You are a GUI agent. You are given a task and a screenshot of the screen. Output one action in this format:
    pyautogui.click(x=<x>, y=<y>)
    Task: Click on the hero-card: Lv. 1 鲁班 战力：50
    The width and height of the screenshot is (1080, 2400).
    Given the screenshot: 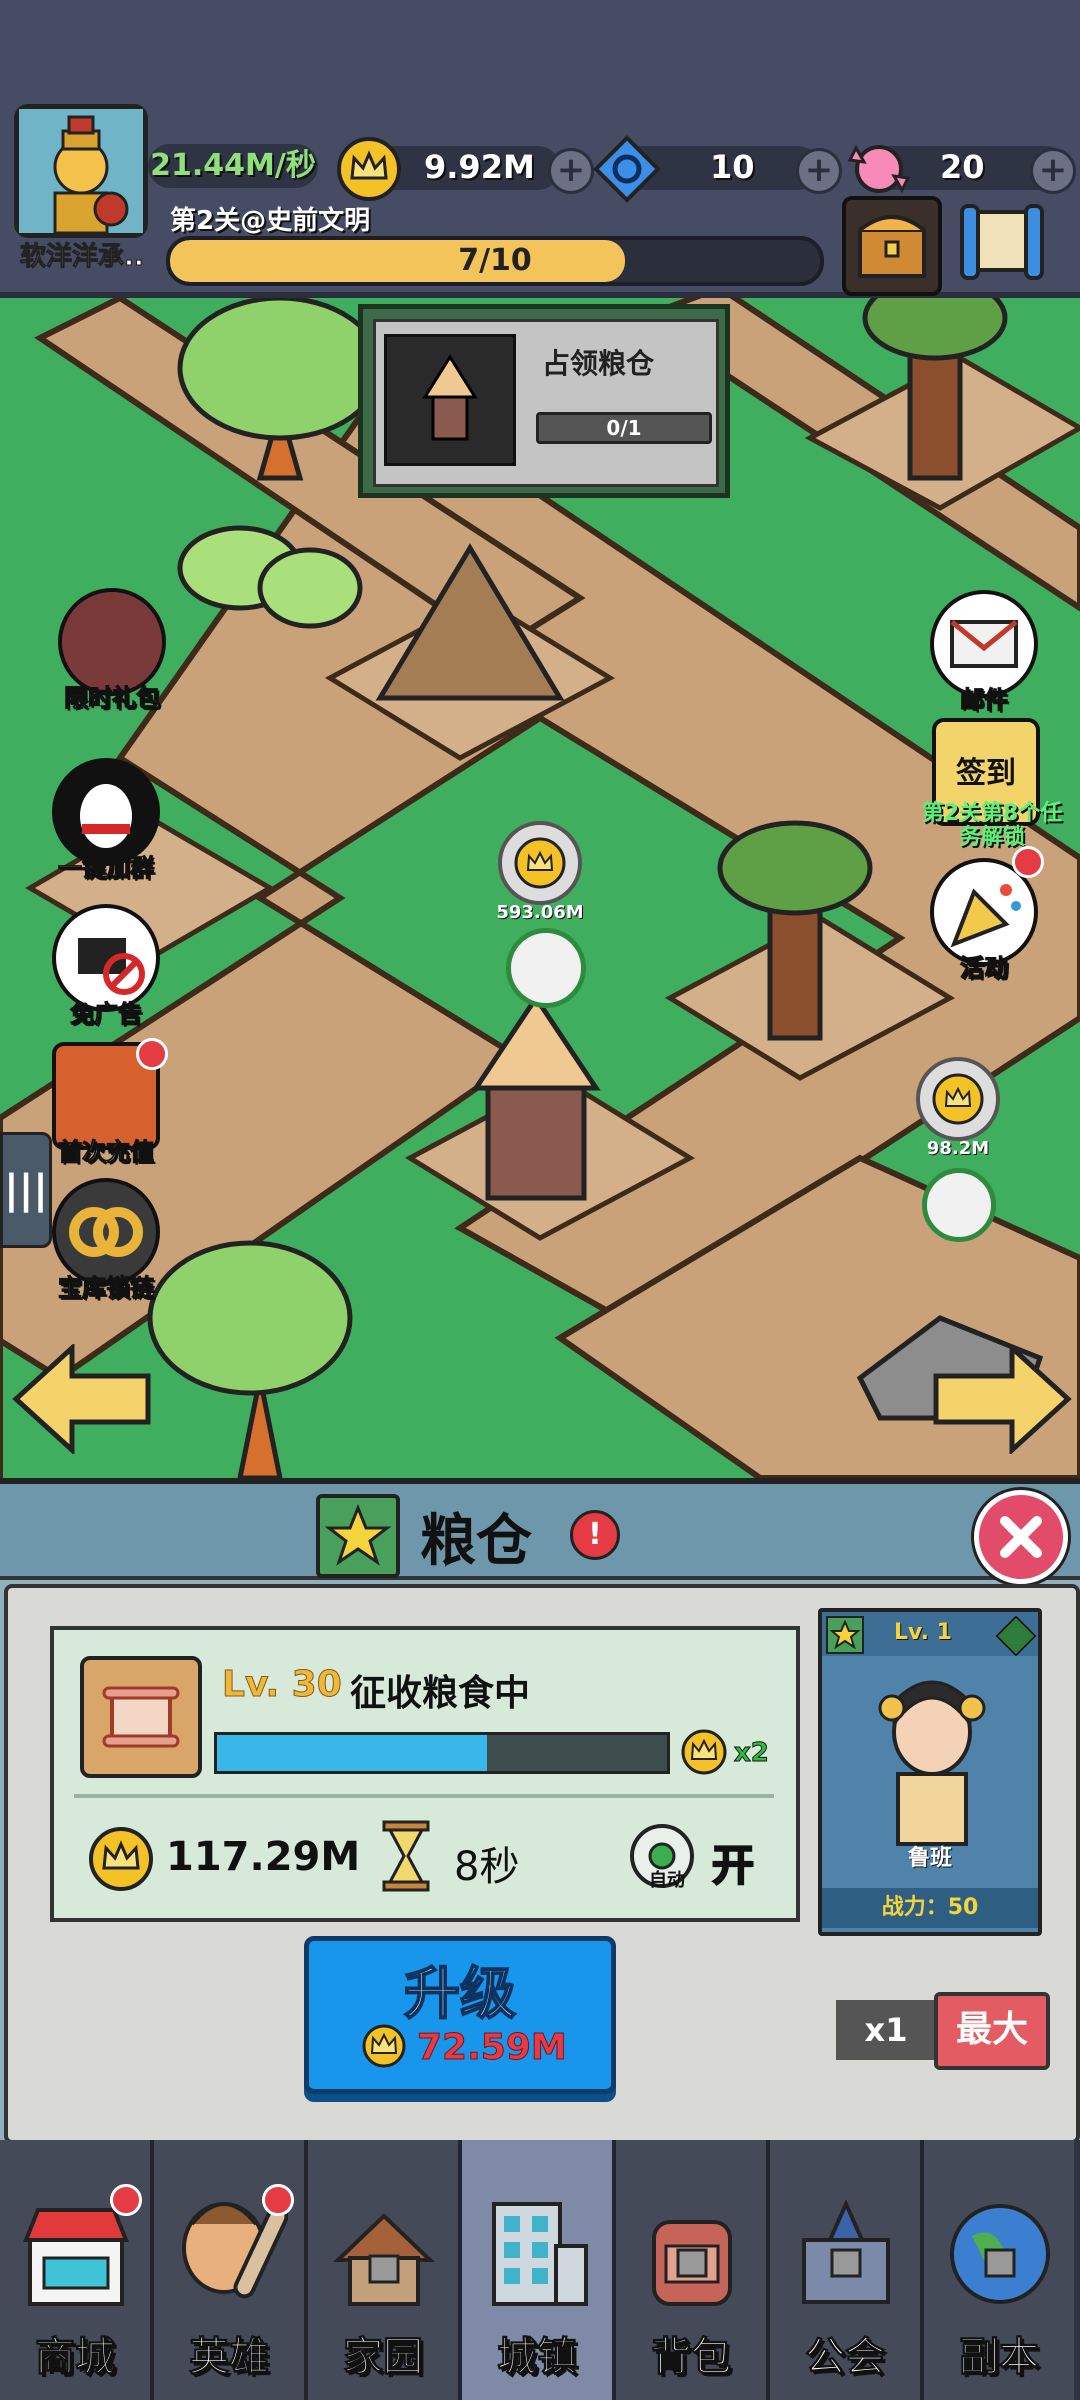 What is the action you would take?
    pyautogui.click(x=930, y=1772)
    